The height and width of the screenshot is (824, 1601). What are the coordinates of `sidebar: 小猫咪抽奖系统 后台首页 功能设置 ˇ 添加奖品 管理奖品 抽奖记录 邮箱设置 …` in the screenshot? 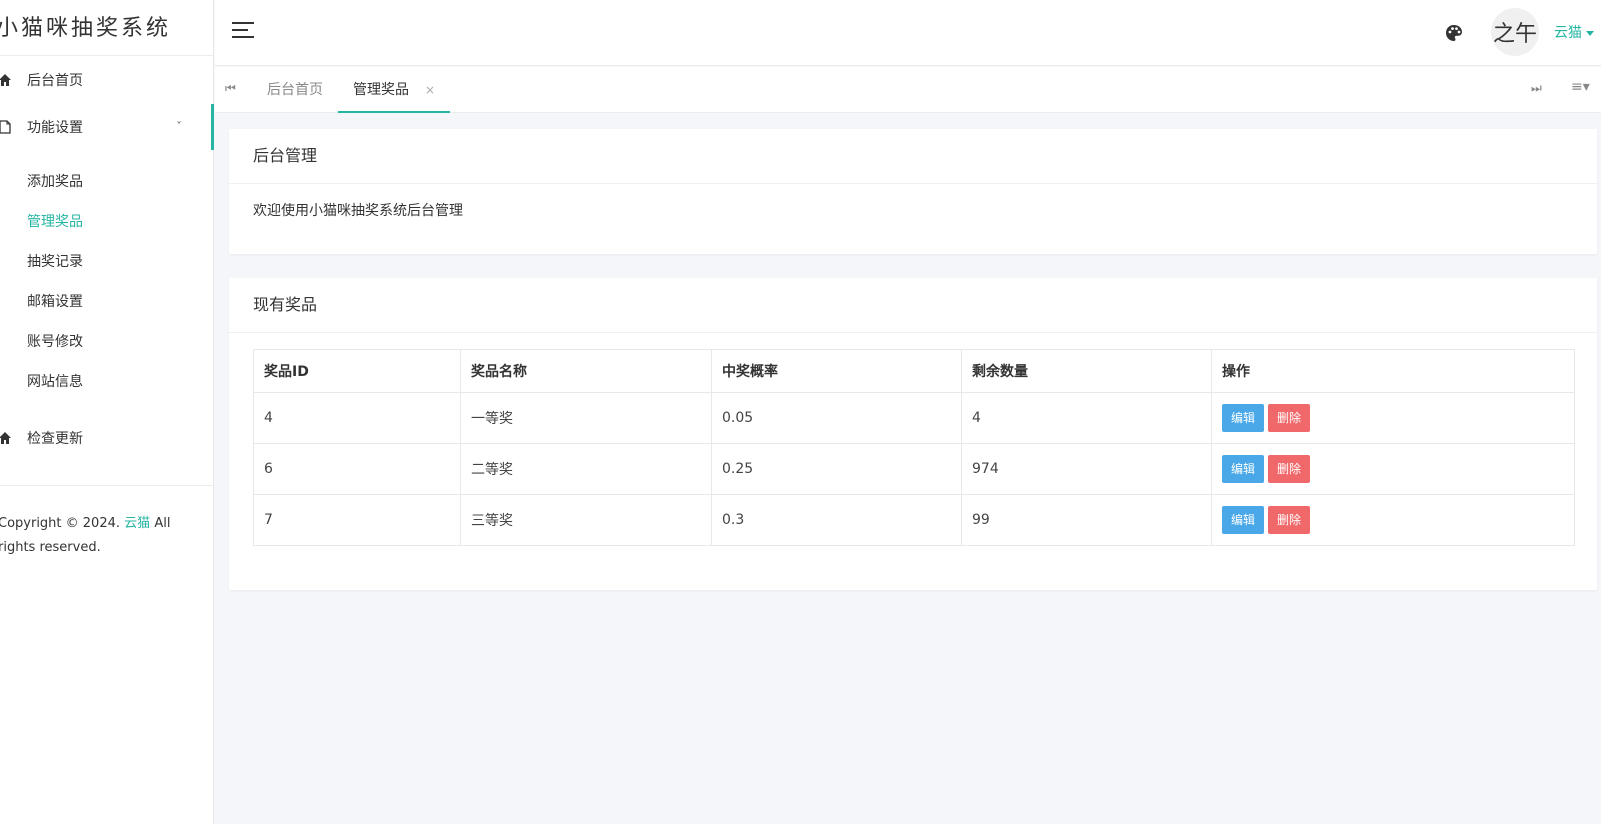 It's located at (107, 412).